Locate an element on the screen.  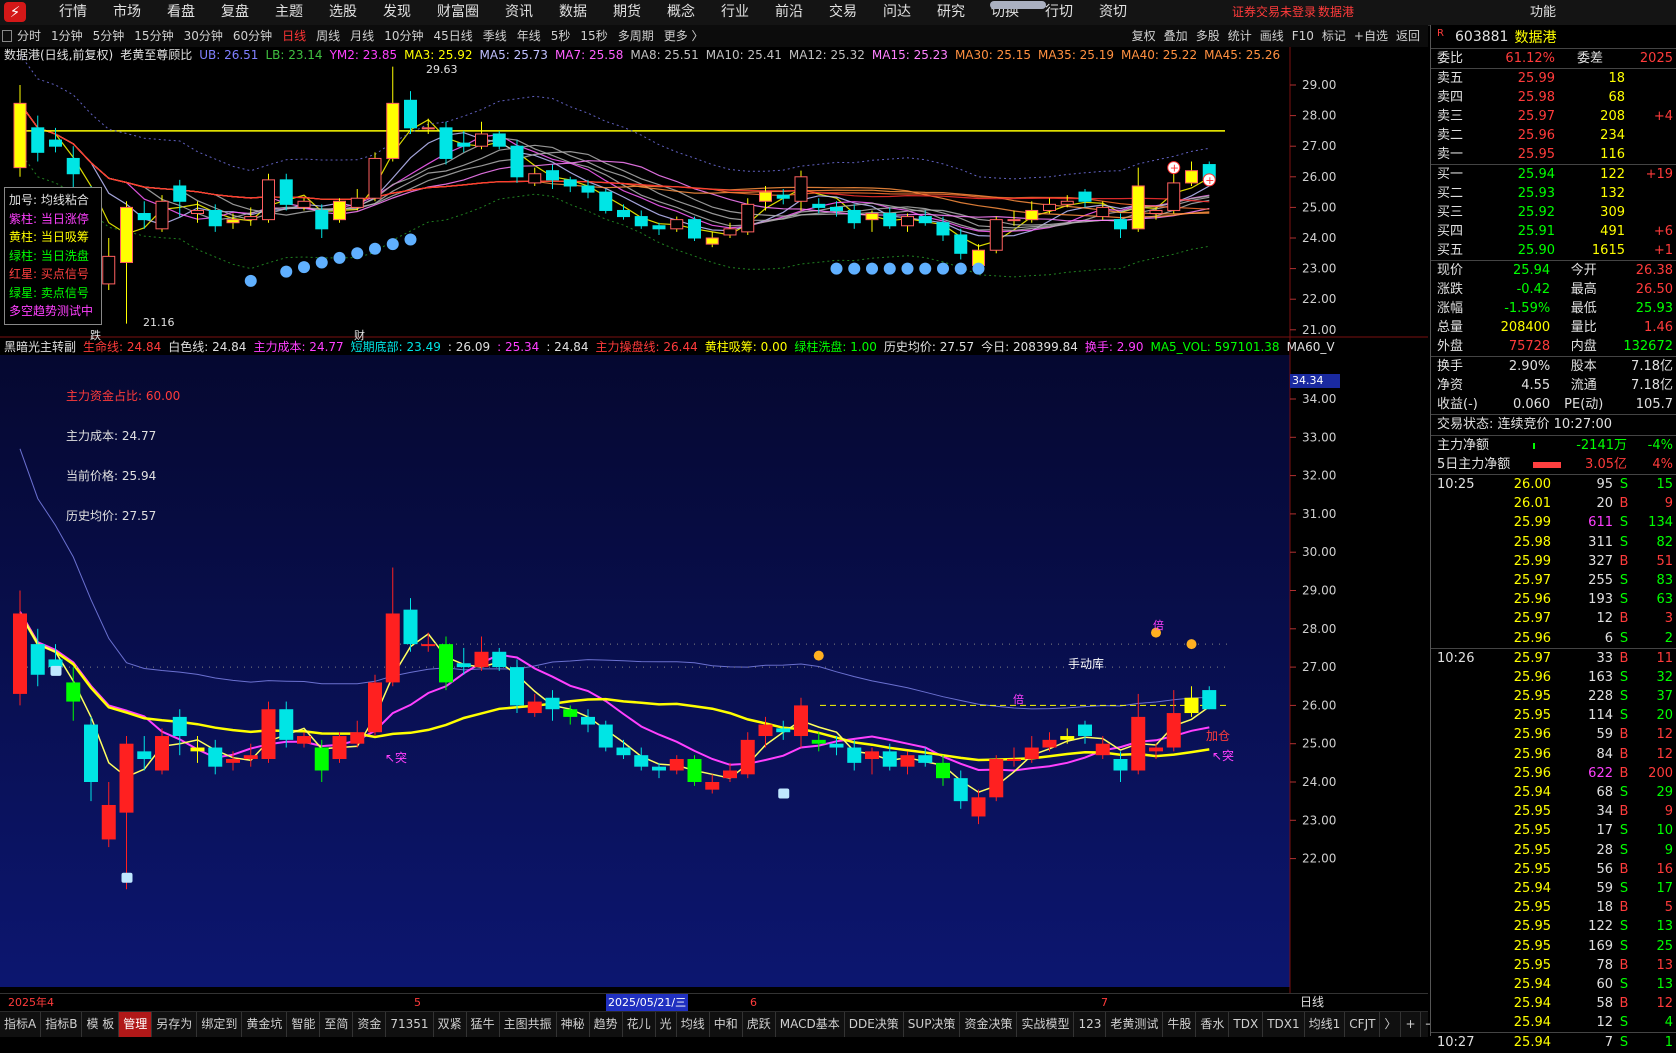
period-tab-14: 15秒 is located at coordinates (593, 36).